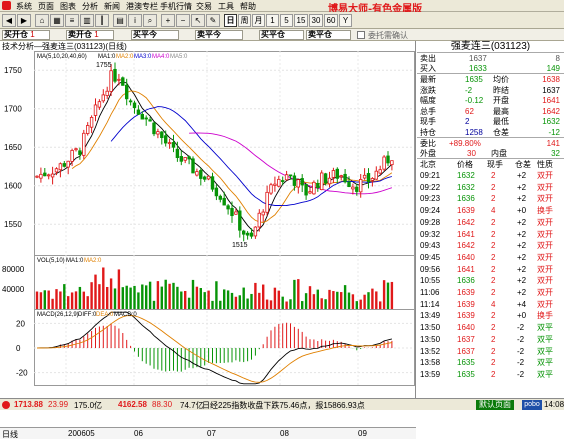 Image resolution: width=564 pixels, height=440 pixels. Describe the element at coordinates (142, 6) in the screenshot. I see `menu-hk-column: 港澳专栏` at that location.